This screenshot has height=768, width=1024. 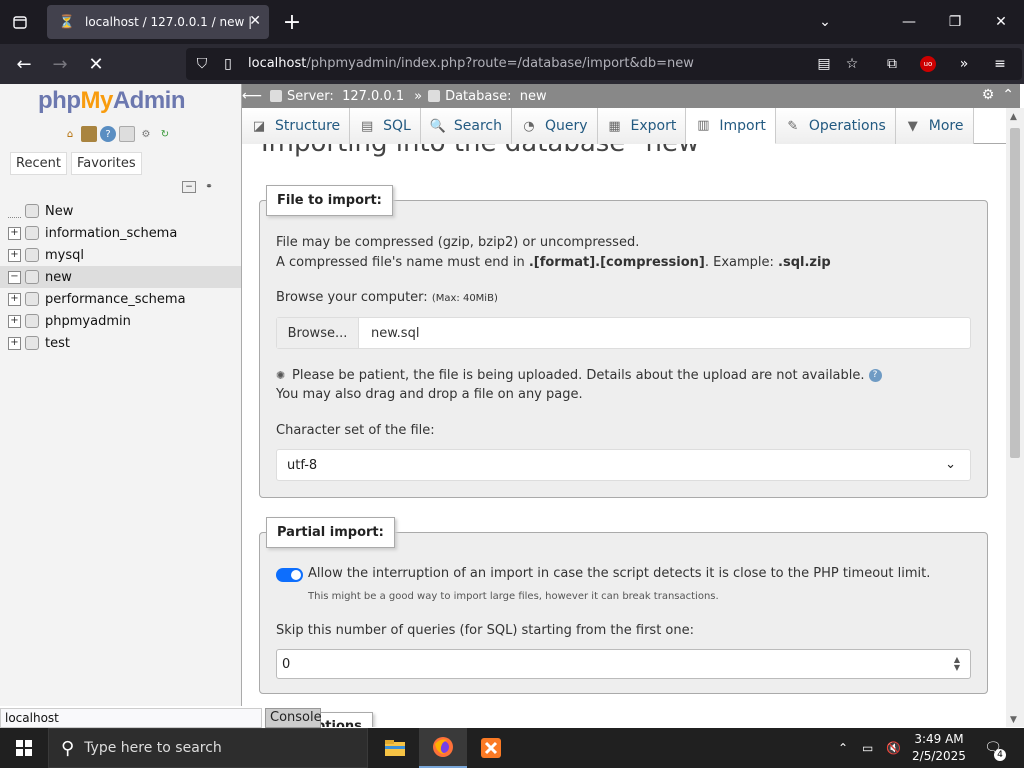 I want to click on tab-structure: ◪ Structure, so click(x=296, y=126).